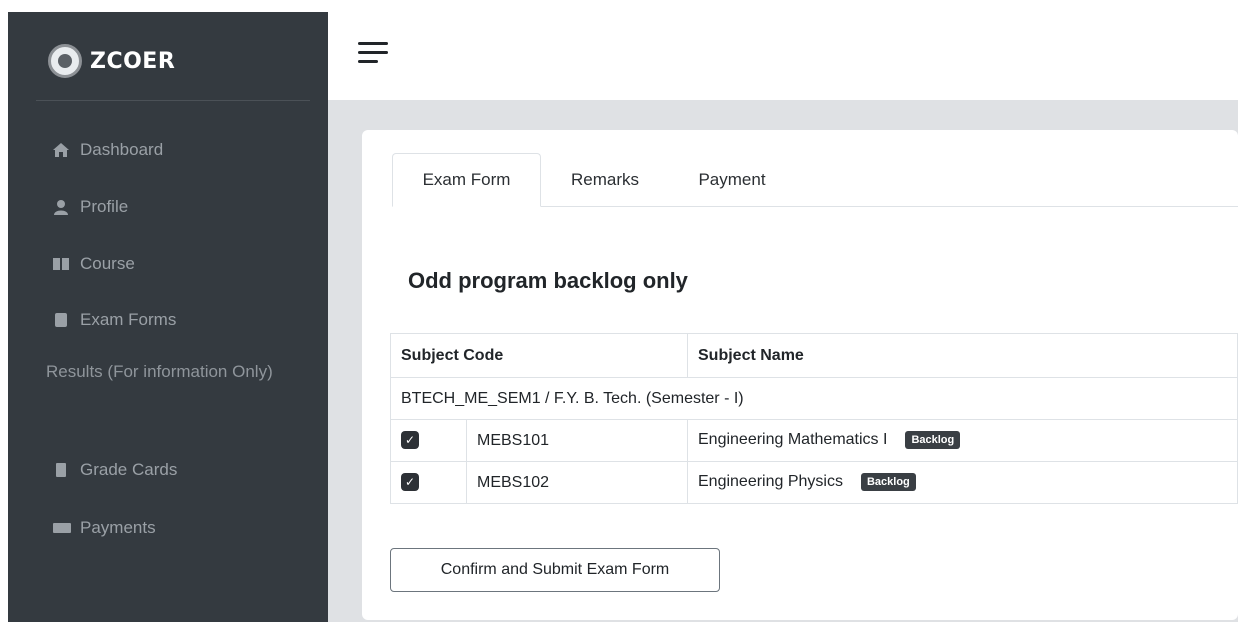 The height and width of the screenshot is (622, 1238). What do you see at coordinates (548, 280) in the screenshot?
I see `section-title: Odd program backlog only` at bounding box center [548, 280].